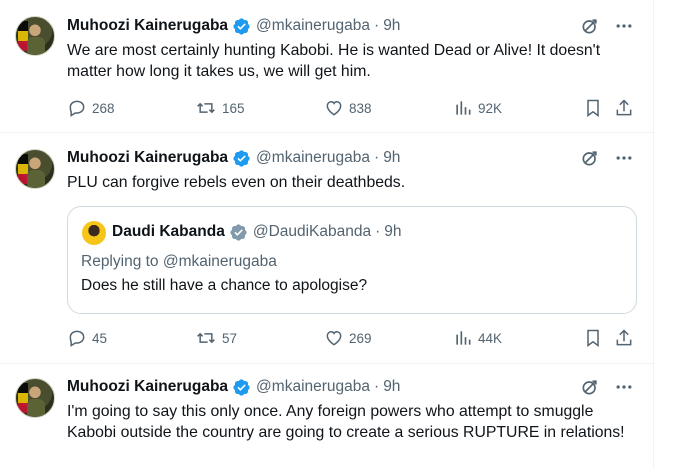 This screenshot has width=678, height=469. I want to click on reply-button: 268, so click(91, 108).